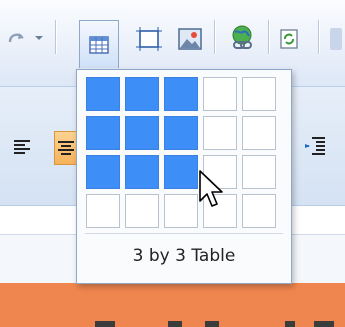  I want to click on insert-image-icon, so click(190, 39).